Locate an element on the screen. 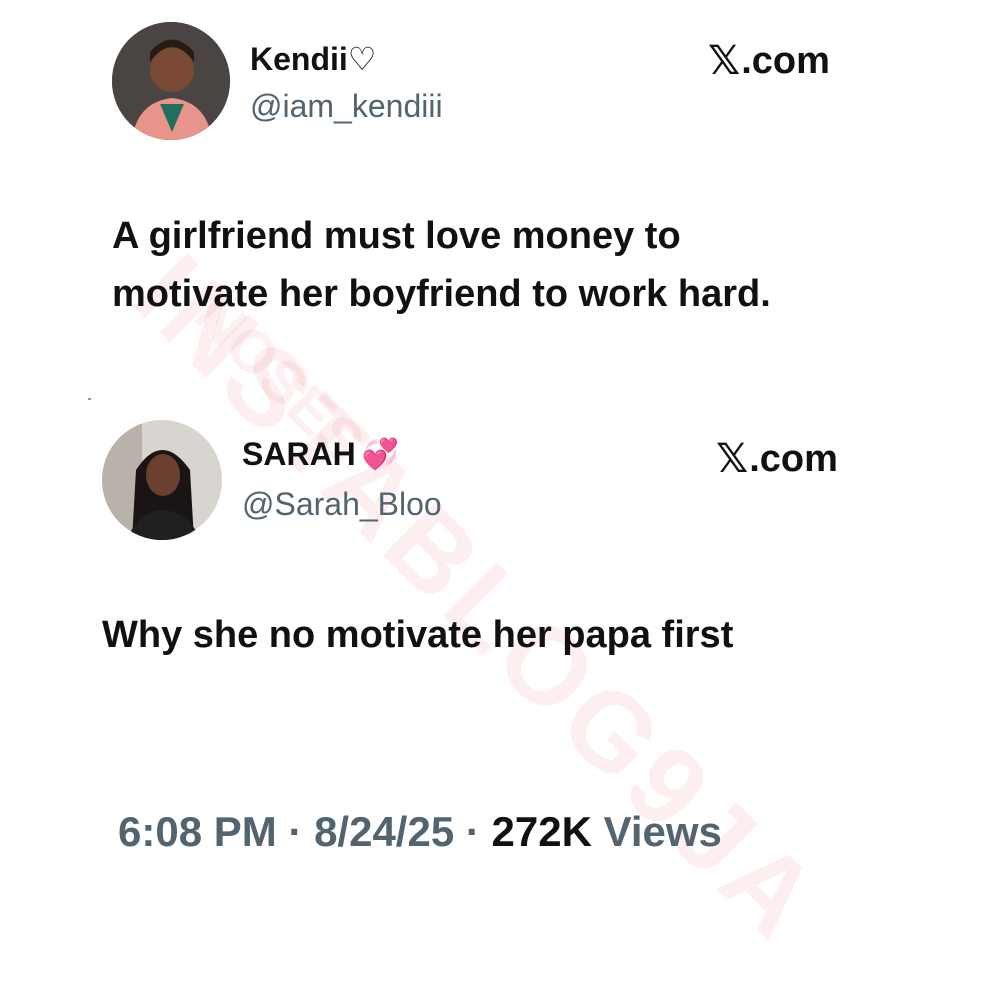 This screenshot has width=1000, height=1000. avatar-kendii is located at coordinates (171, 81).